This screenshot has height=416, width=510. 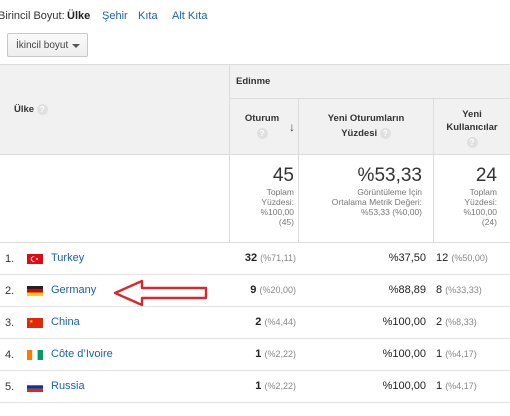 What do you see at coordinates (407, 258) in the screenshot?
I see `new-sessions-cell: %37,50` at bounding box center [407, 258].